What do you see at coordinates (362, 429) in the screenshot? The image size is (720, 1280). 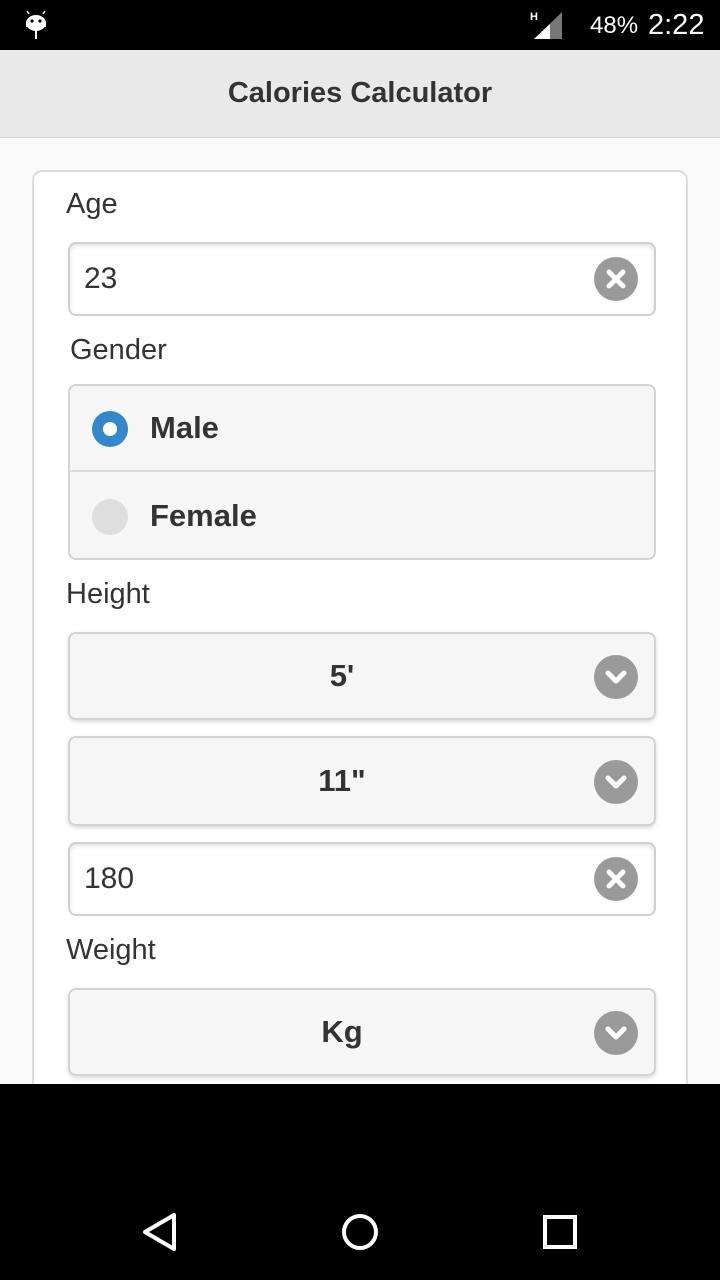 I see `radio-option-male: Male` at bounding box center [362, 429].